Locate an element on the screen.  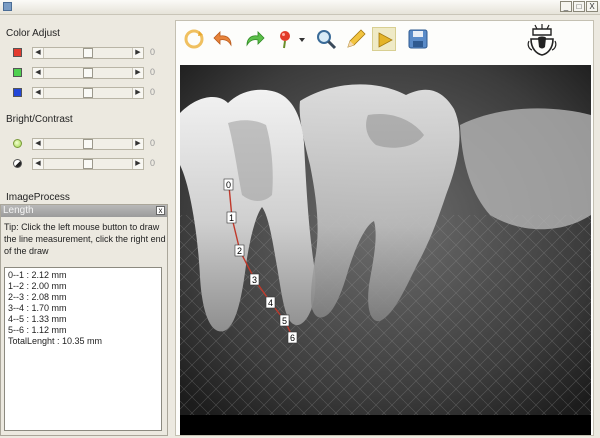
measure-point-1: 1 is located at coordinates (231, 217).